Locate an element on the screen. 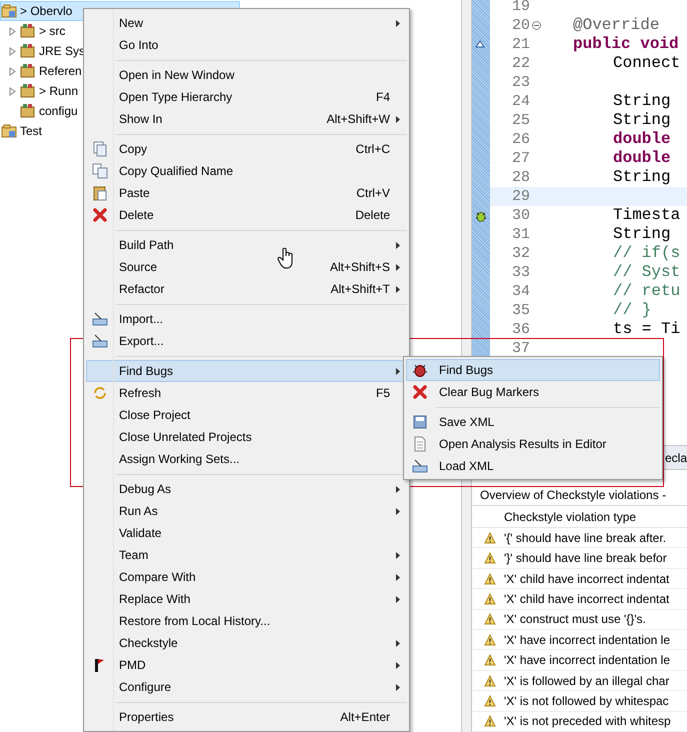 The image size is (687, 732). table-cell-text: 'X' is not preceded with whitesp is located at coordinates (587, 721).